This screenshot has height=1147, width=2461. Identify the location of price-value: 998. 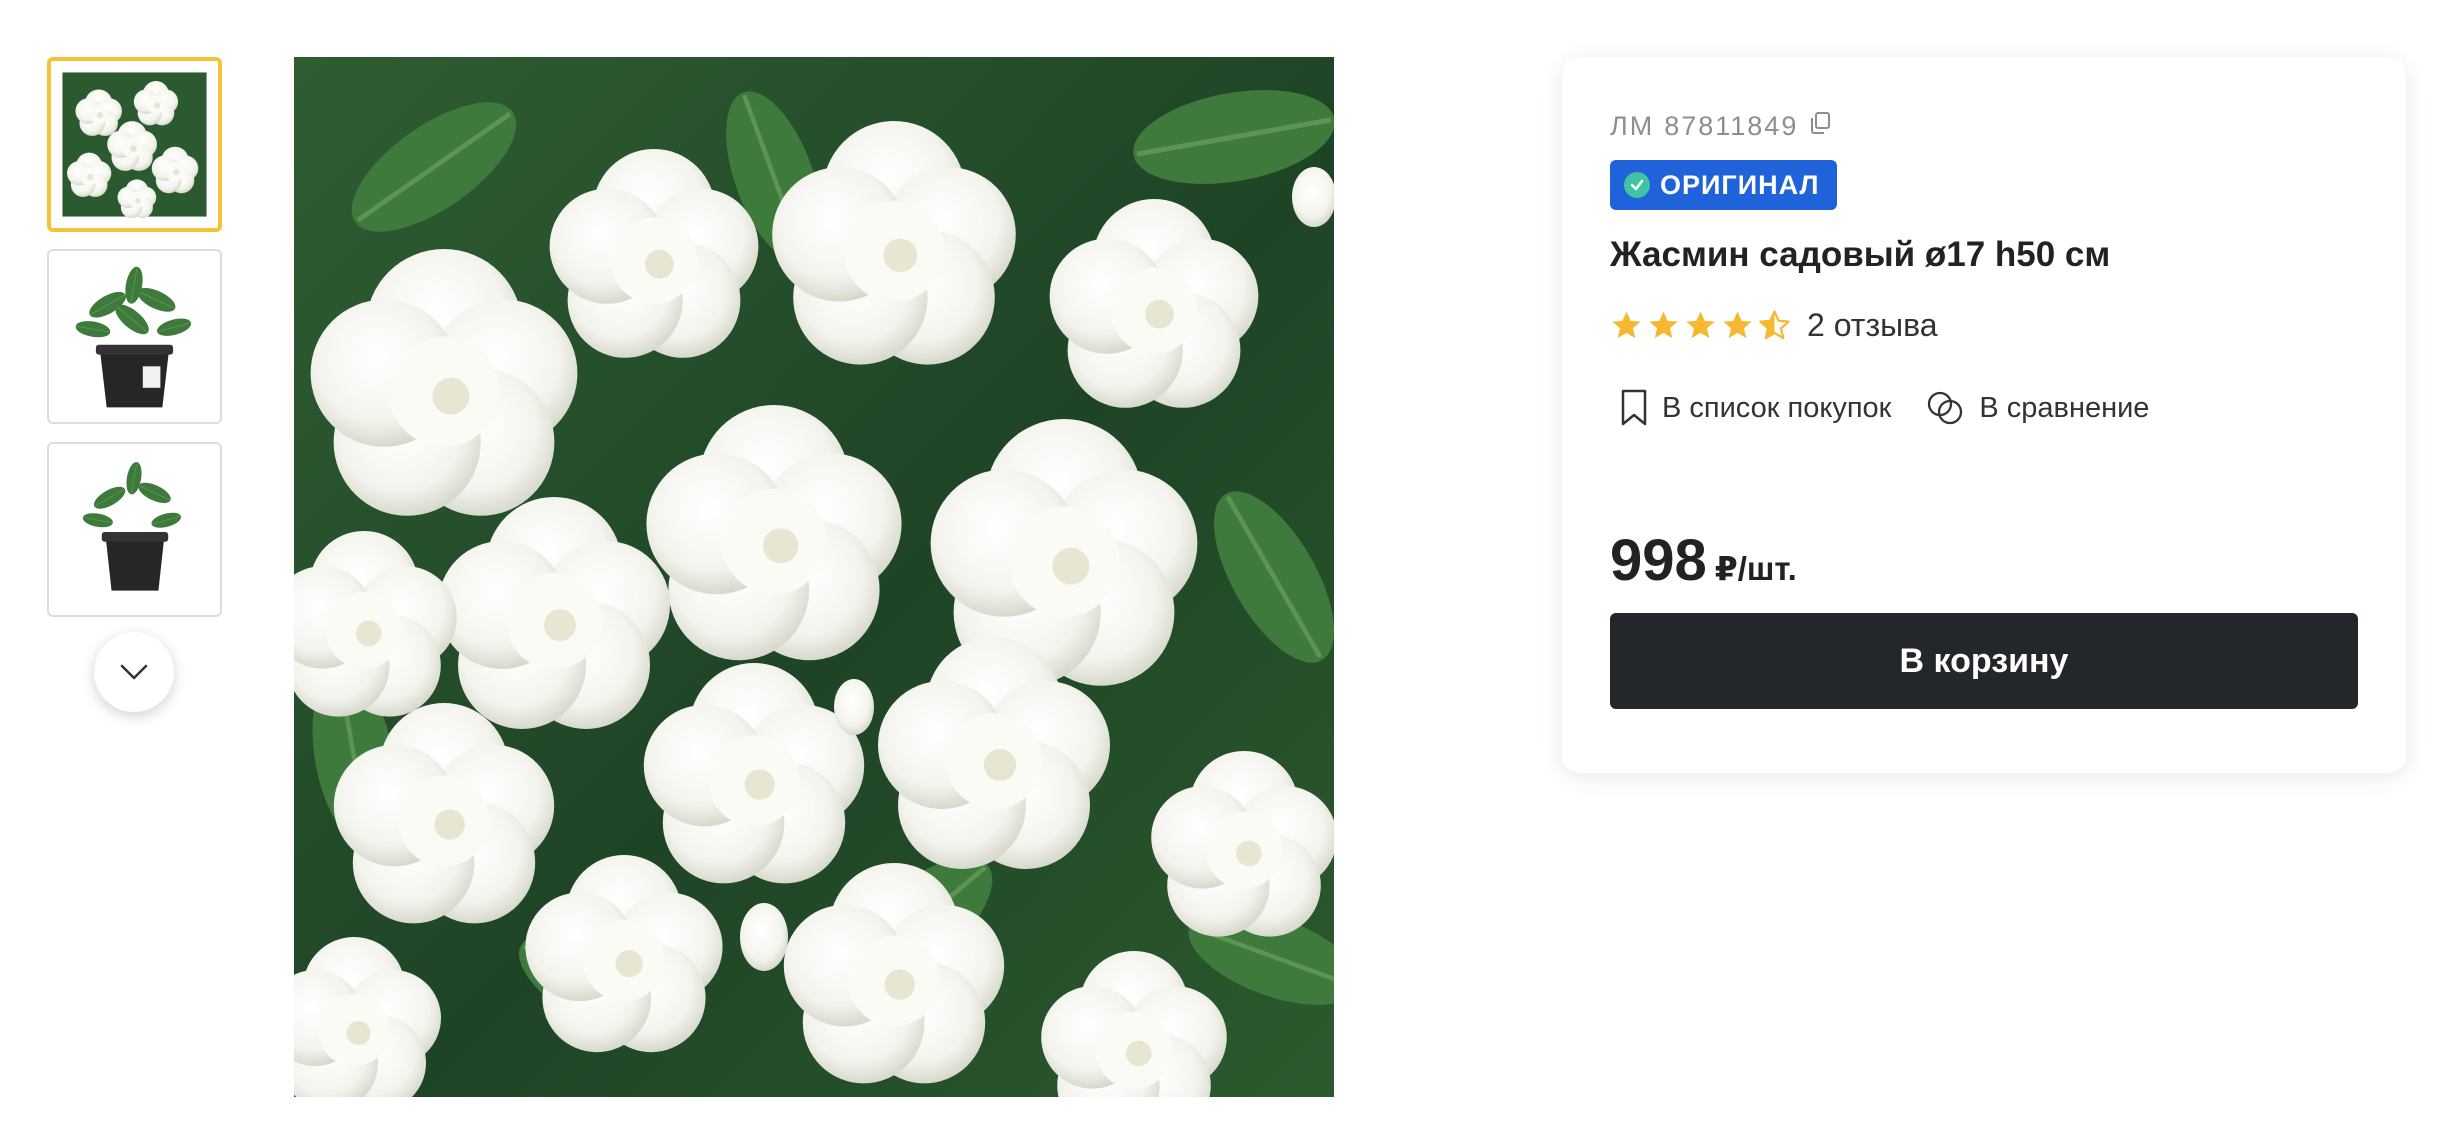
(1658, 560).